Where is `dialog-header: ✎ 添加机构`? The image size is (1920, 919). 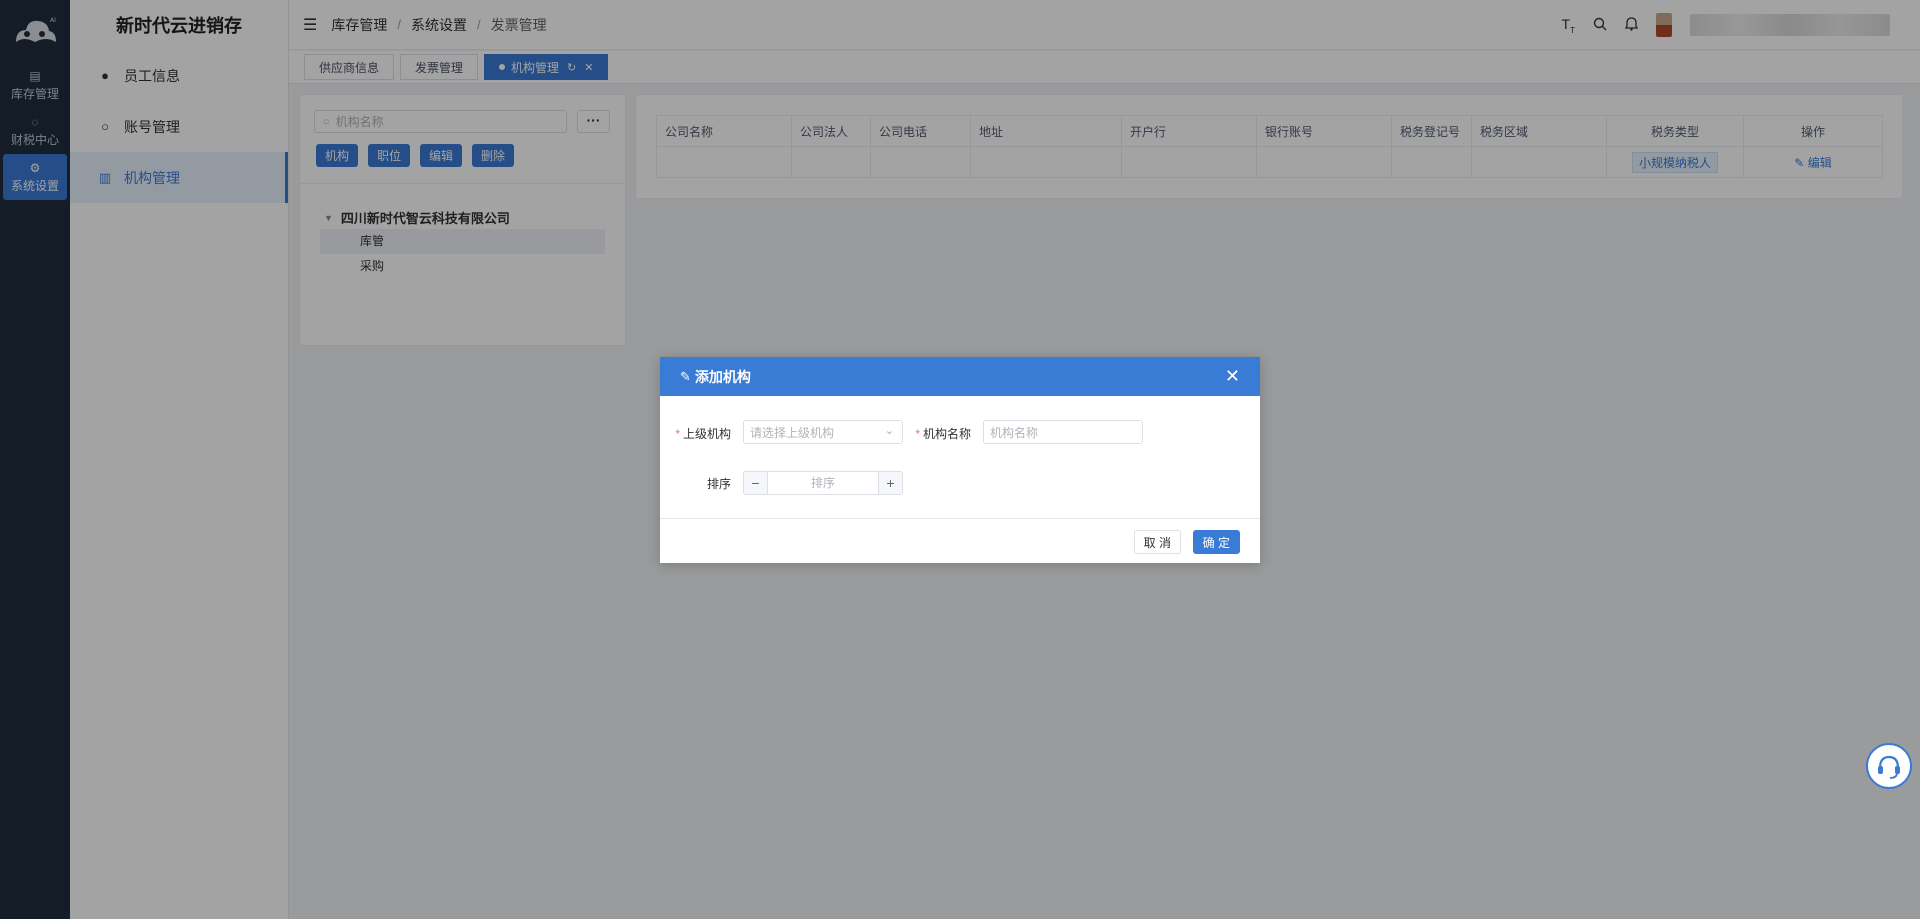
dialog-header: ✎ 添加机构 is located at coordinates (960, 376).